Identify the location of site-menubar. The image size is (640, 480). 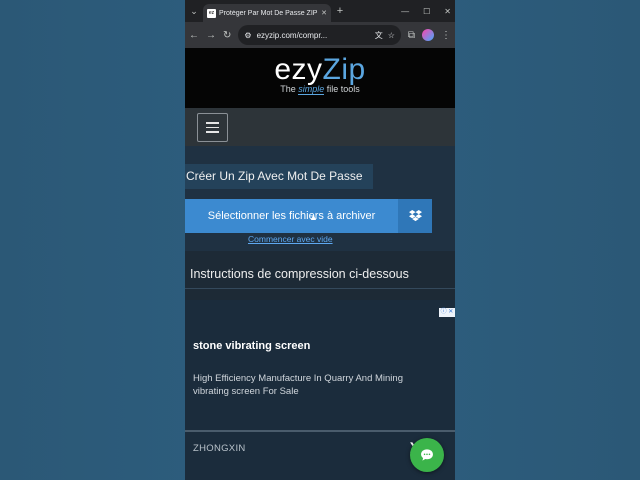
(320, 127).